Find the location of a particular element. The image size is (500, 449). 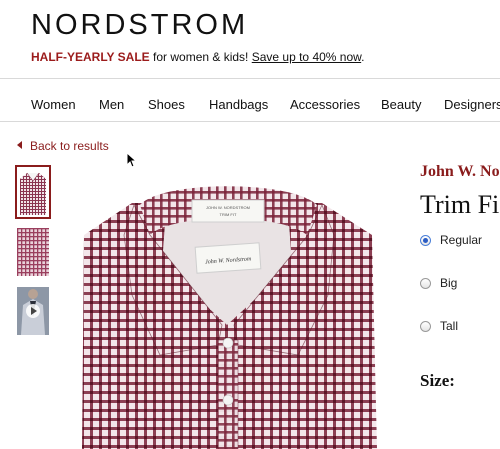

promo-end: . is located at coordinates (363, 57).